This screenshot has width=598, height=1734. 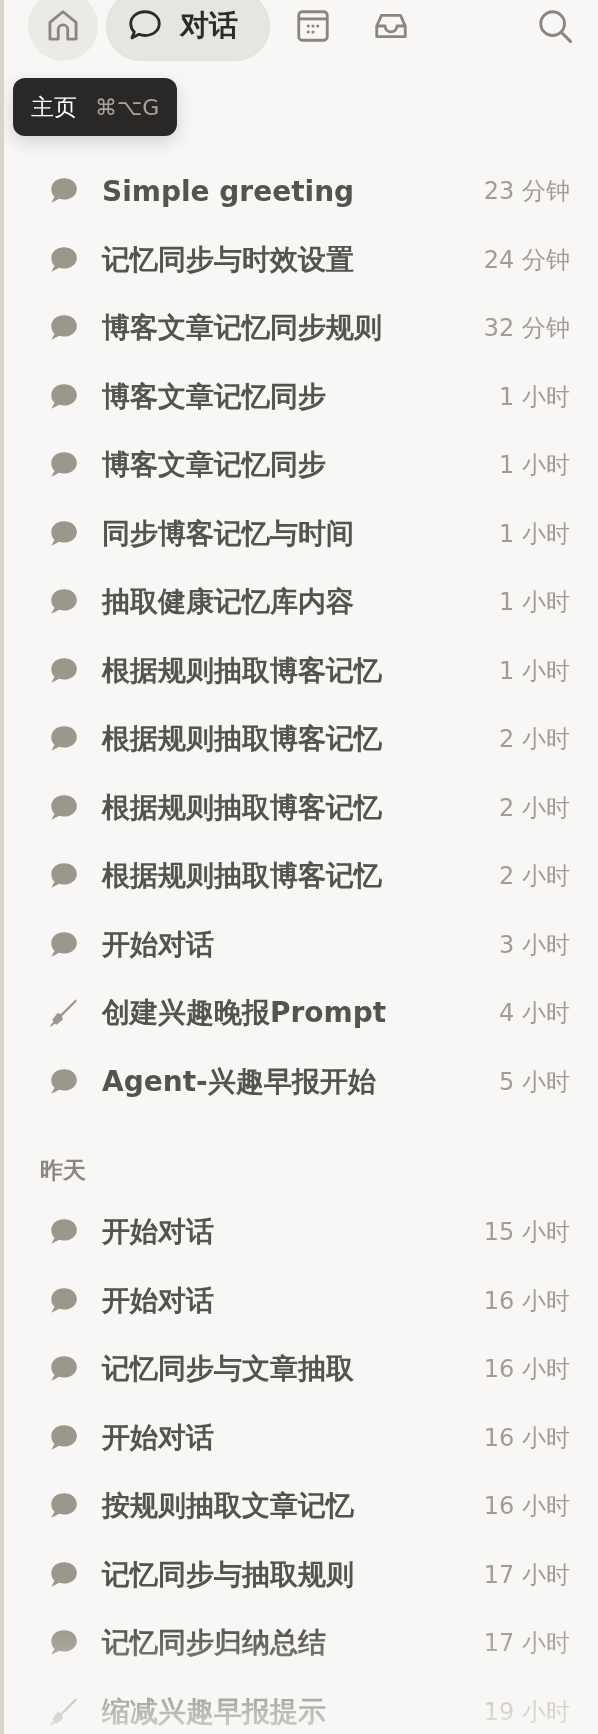 What do you see at coordinates (127, 107) in the screenshot?
I see `shortcut-hint: ⌘⌥G` at bounding box center [127, 107].